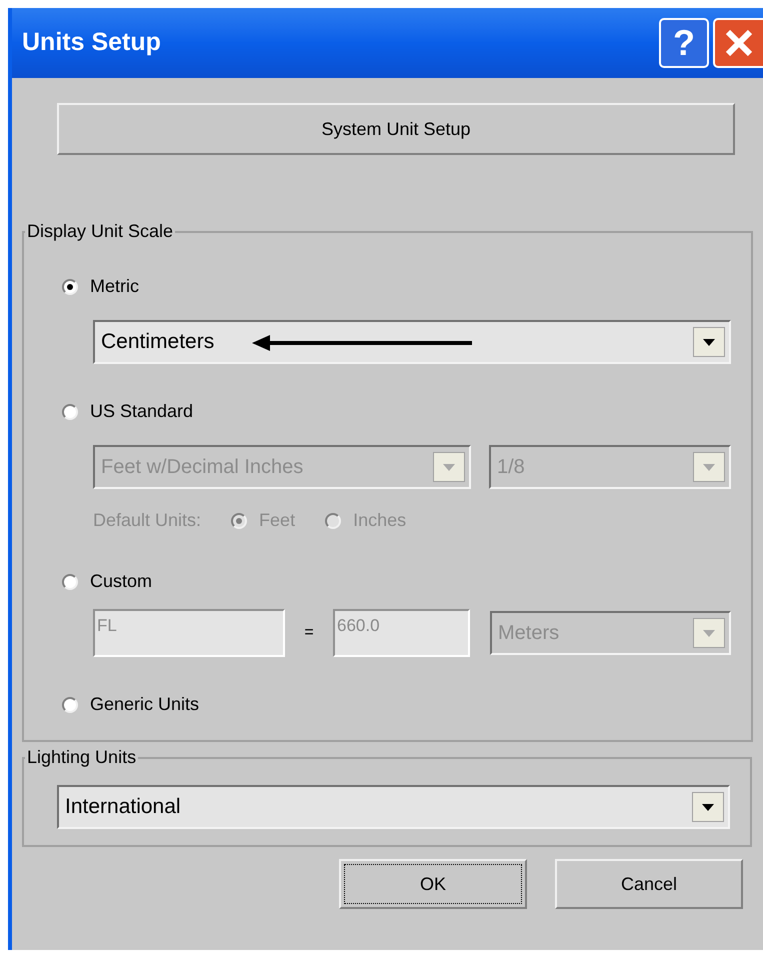 This screenshot has height=958, width=763. I want to click on system-unit-setup-button: System Unit Setup, so click(396, 129).